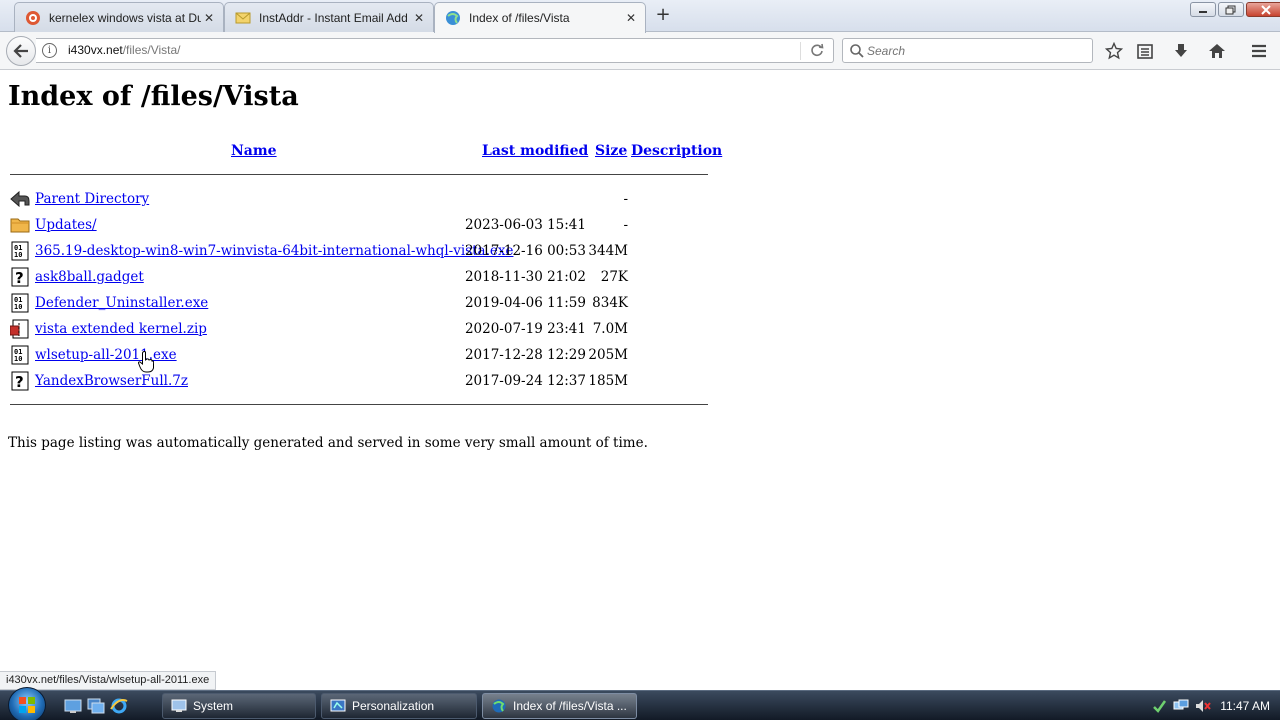 This screenshot has height=720, width=1280. Describe the element at coordinates (525, 355) in the screenshot. I see `last-modified: 2017-12-28 12:29` at that location.